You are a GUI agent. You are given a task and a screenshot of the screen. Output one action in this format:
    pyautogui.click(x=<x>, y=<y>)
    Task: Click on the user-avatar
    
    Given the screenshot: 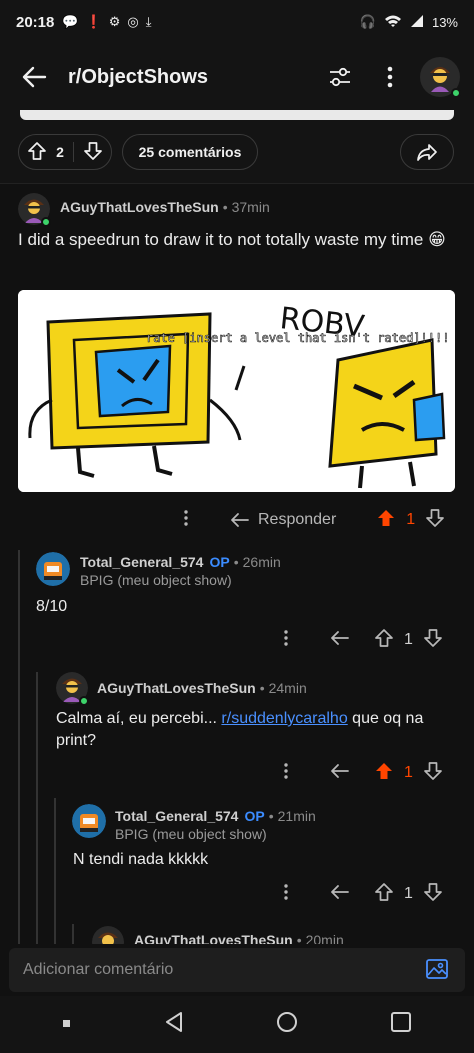 What is the action you would take?
    pyautogui.click(x=440, y=77)
    